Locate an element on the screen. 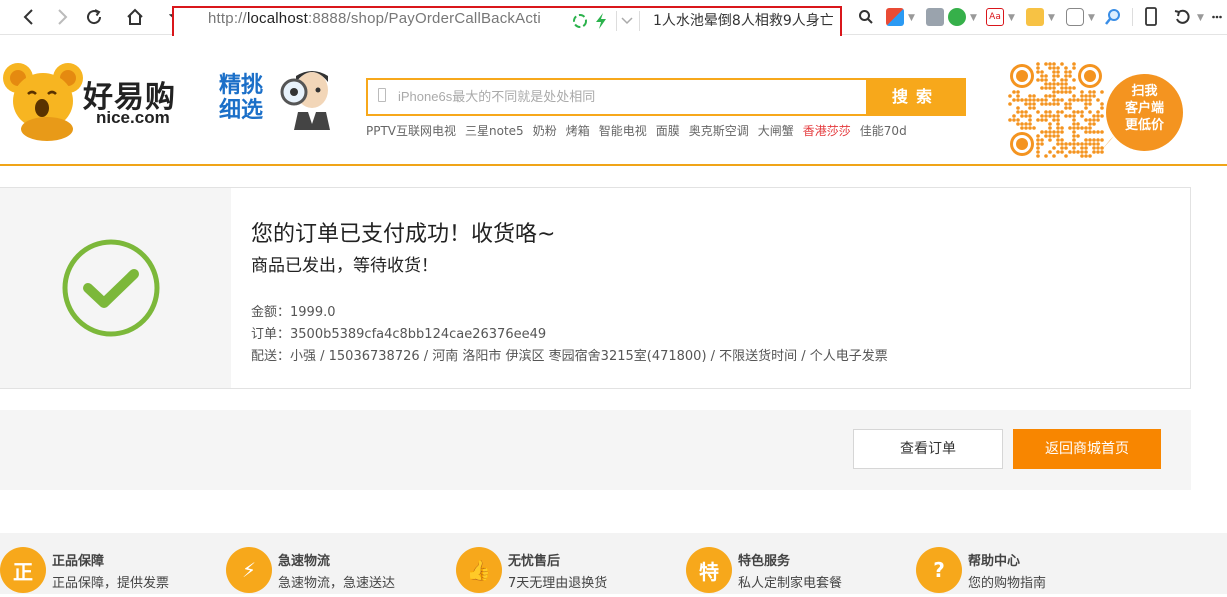 This screenshot has width=1227, height=597. service-title: 急速物流 is located at coordinates (304, 561).